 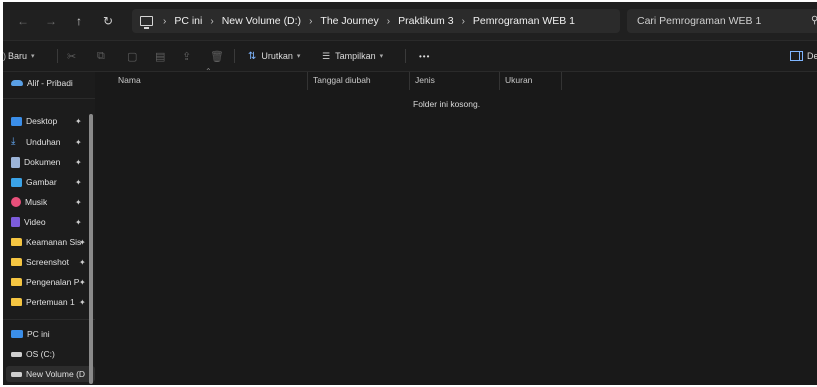 I want to click on breadcrumb-item: Pemrograman WEB 1, so click(x=524, y=21).